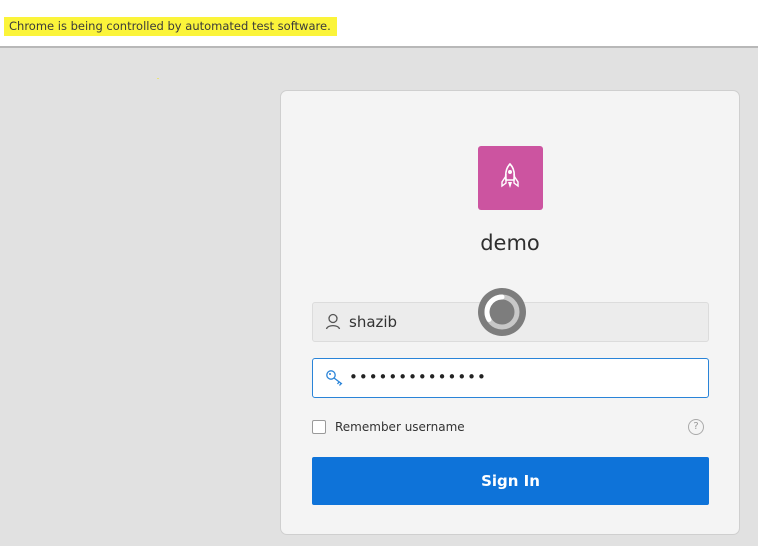 The height and width of the screenshot is (546, 758). I want to click on rocket-icon, so click(510, 175).